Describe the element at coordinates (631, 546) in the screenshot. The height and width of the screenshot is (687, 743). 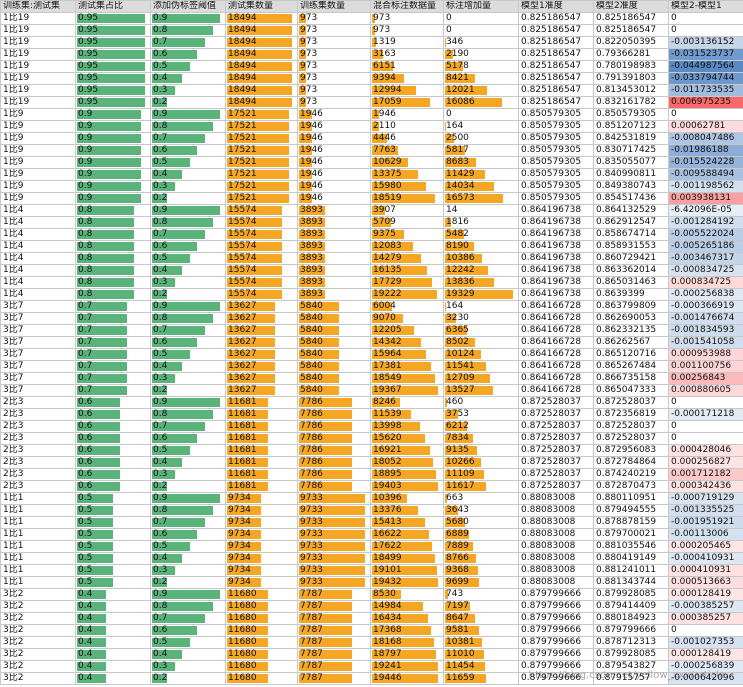
I see `cell-m2: 0.881035546` at that location.